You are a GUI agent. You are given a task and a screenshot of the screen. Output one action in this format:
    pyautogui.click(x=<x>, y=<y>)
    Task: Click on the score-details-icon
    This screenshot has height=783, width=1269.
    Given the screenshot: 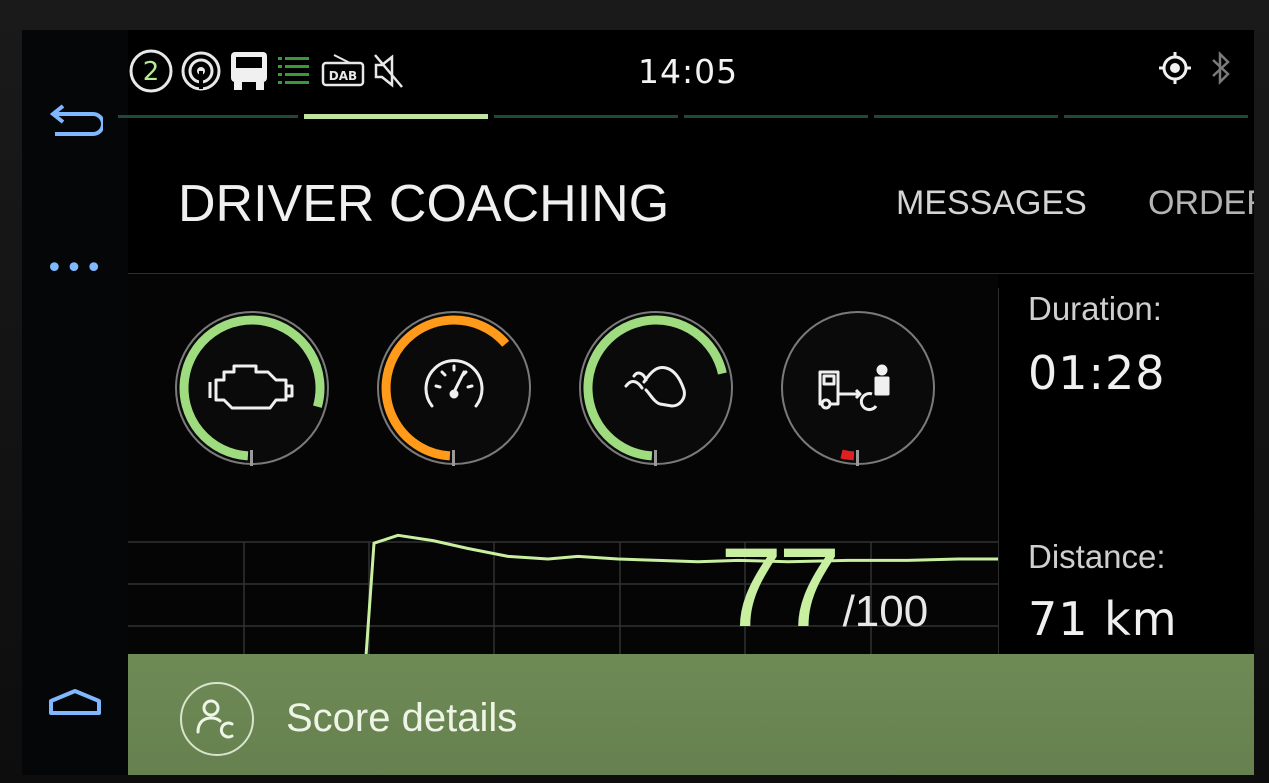 What is the action you would take?
    pyautogui.click(x=215, y=719)
    